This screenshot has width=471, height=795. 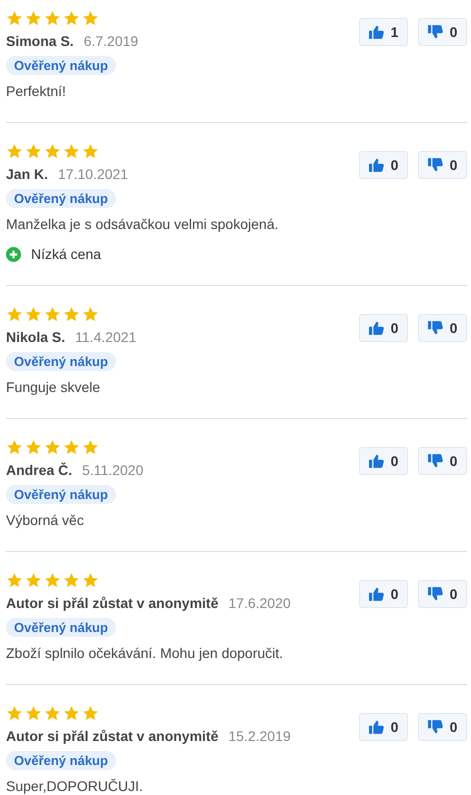 What do you see at coordinates (74, 786) in the screenshot?
I see `review-text: Super,DOPORUČUJI.` at bounding box center [74, 786].